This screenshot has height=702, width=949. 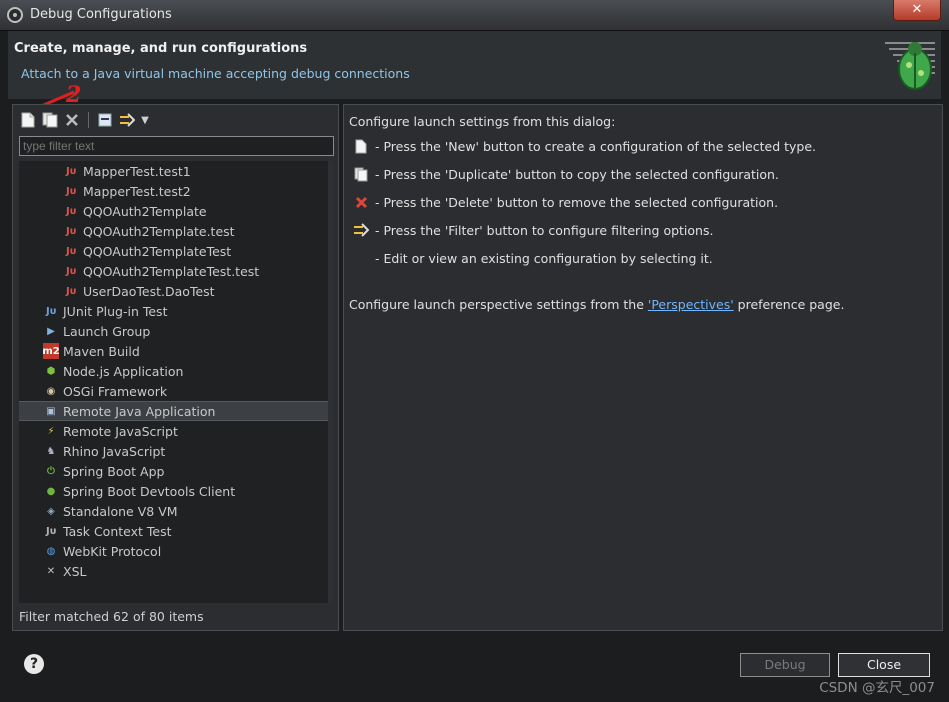 I want to click on tree-item-label: QQOAuth2Template, so click(x=145, y=211).